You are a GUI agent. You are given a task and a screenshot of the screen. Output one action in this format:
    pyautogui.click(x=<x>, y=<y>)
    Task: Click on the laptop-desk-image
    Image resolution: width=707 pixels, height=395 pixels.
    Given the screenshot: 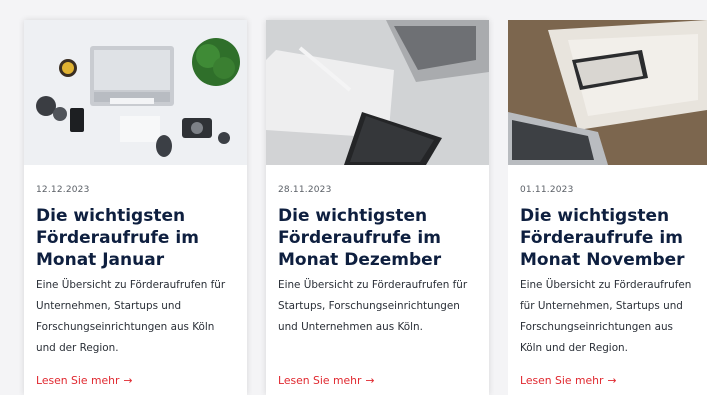 What is the action you would take?
    pyautogui.click(x=135, y=92)
    